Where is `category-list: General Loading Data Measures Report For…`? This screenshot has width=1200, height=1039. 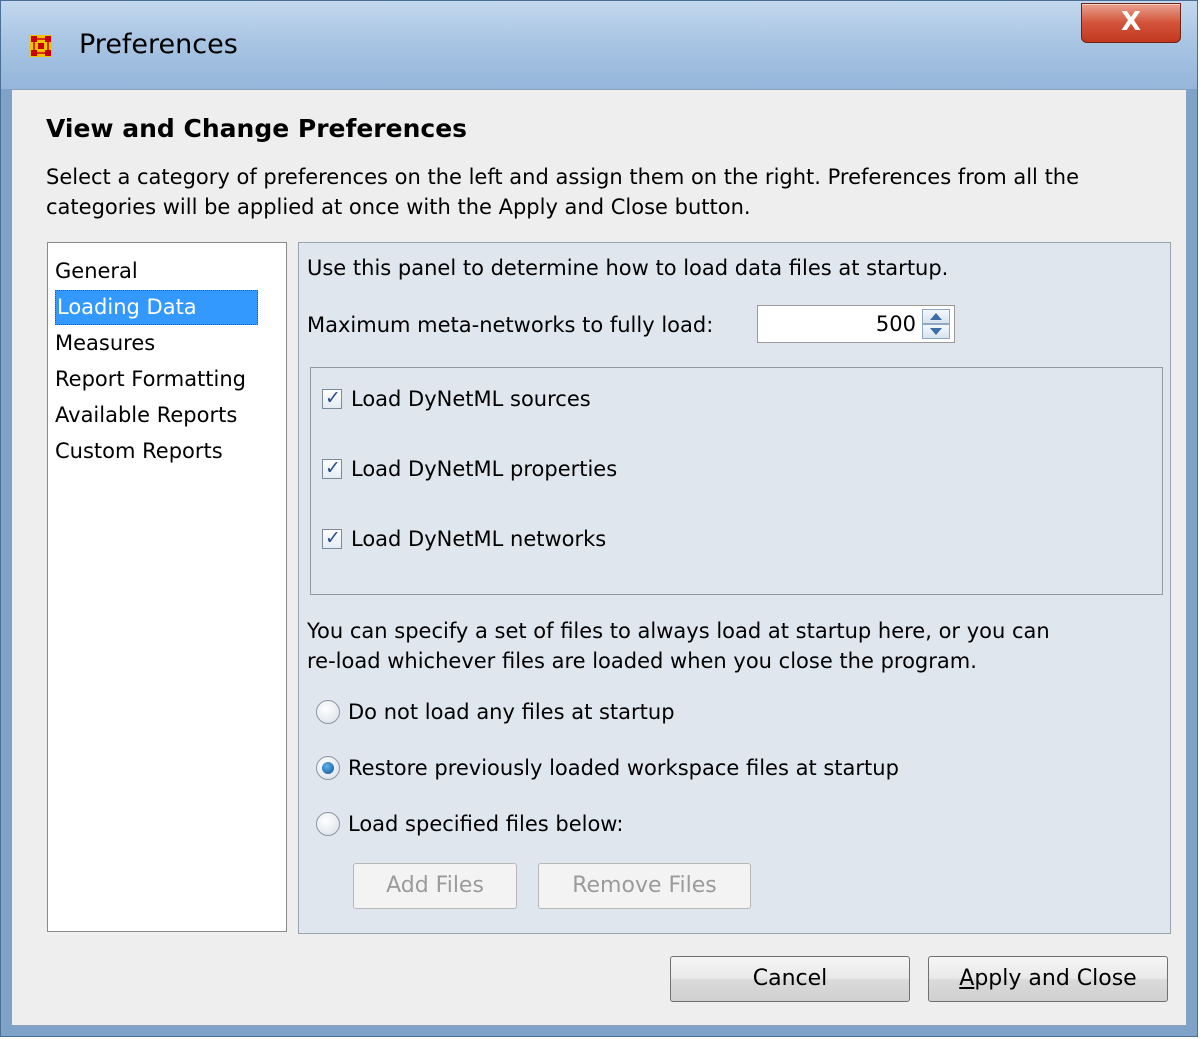 category-list: General Loading Data Measures Report For… is located at coordinates (167, 587).